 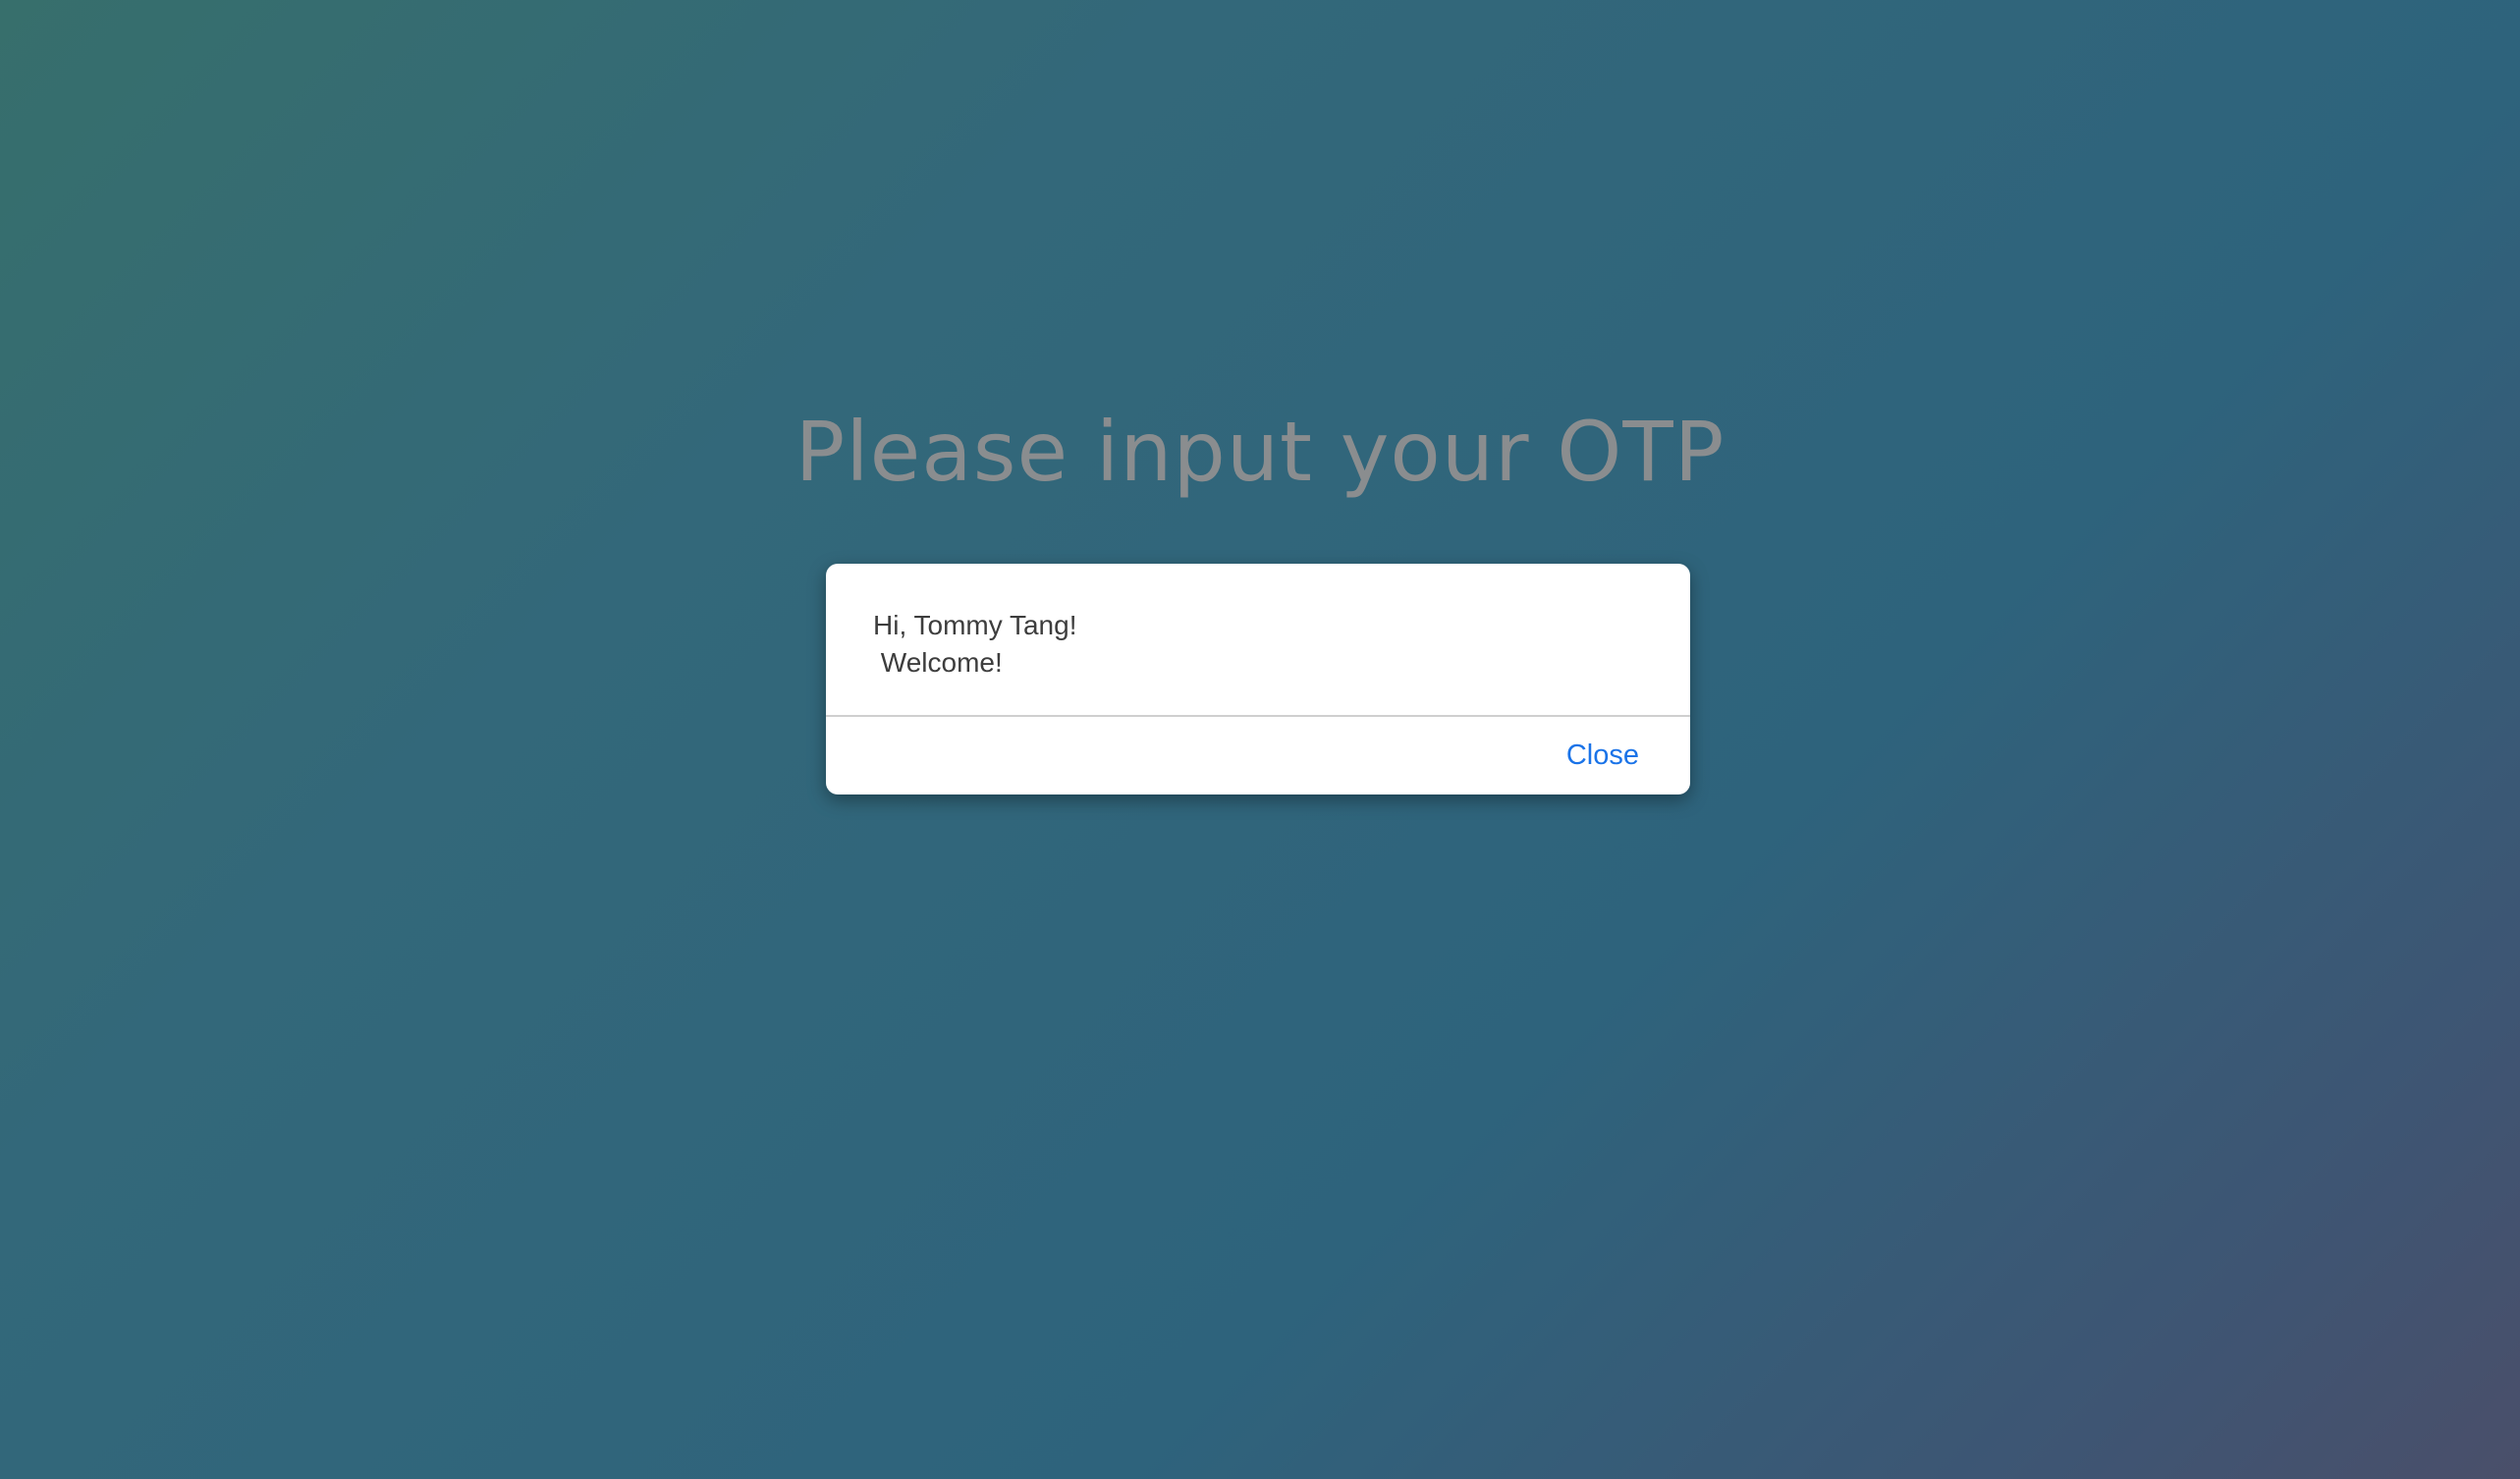 I want to click on page-title: Please input your OTP, so click(x=1260, y=452).